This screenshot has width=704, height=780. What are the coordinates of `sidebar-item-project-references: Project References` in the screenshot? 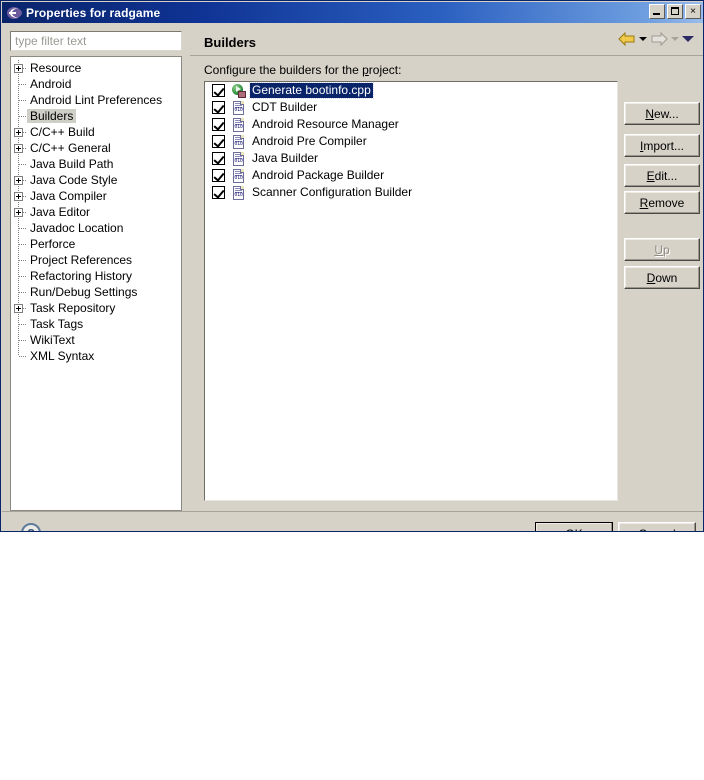 It's located at (96, 260).